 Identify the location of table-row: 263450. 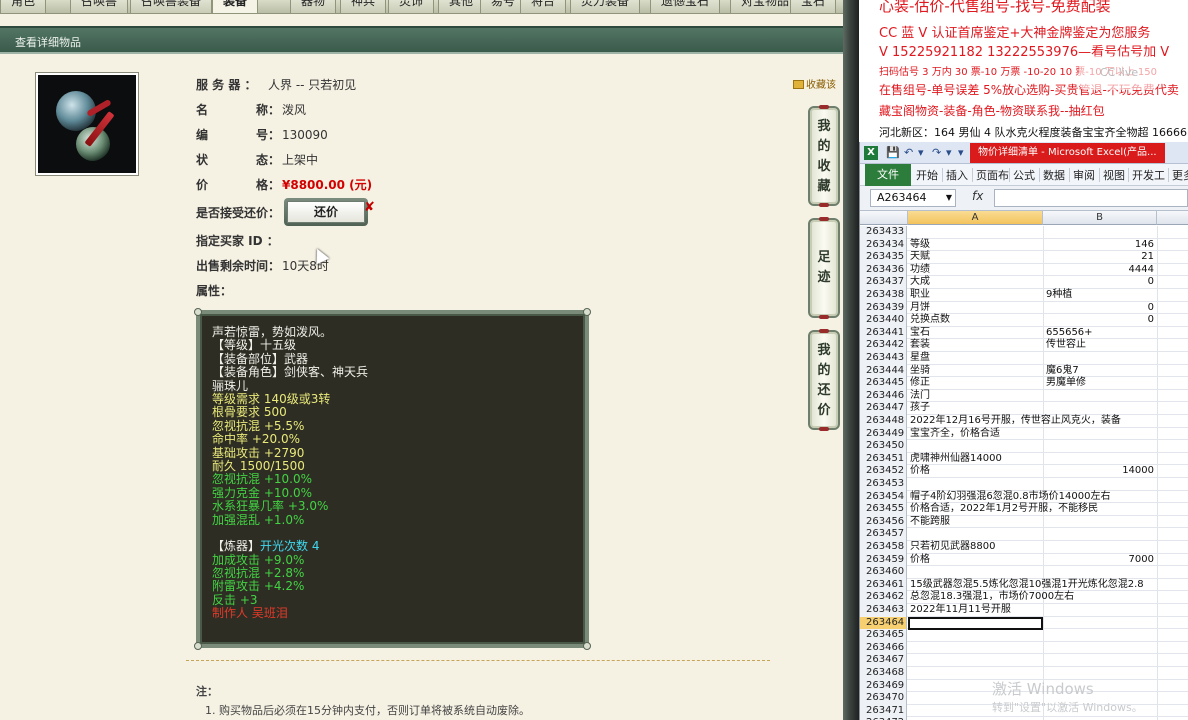
(1024, 446).